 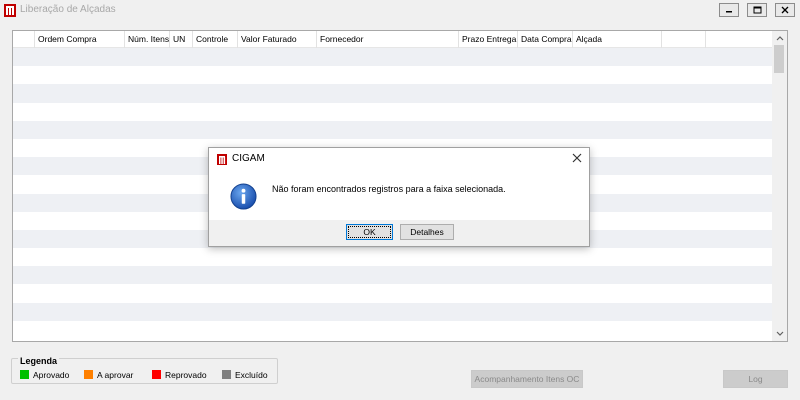 I want to click on restore-button, so click(x=757, y=10).